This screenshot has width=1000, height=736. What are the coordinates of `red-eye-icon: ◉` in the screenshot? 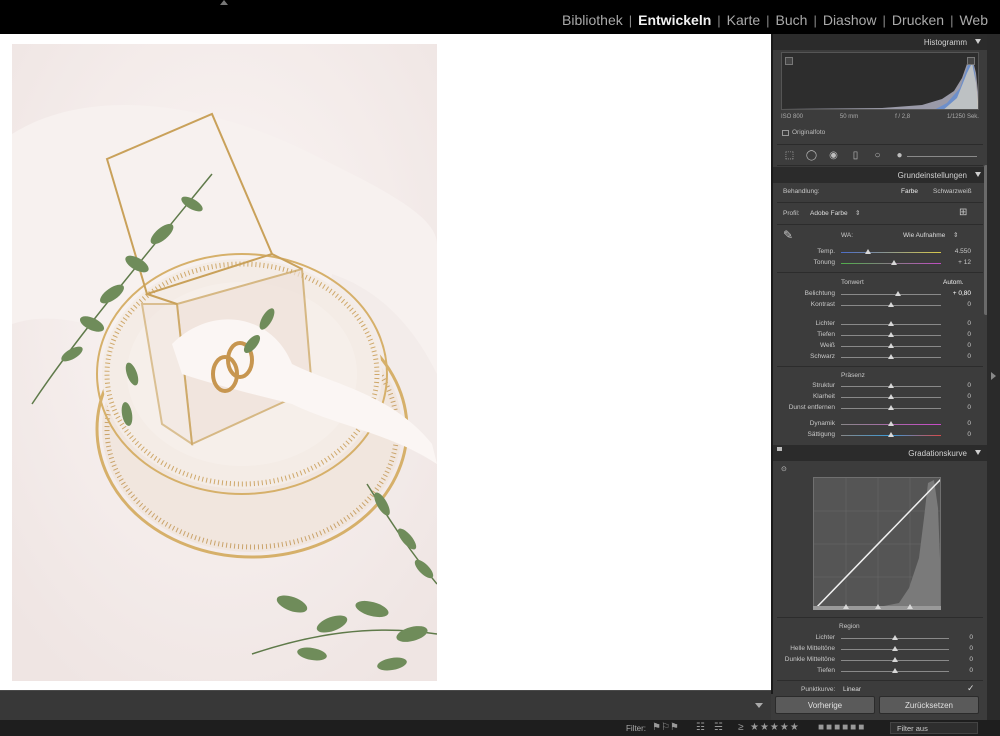 It's located at (833, 155).